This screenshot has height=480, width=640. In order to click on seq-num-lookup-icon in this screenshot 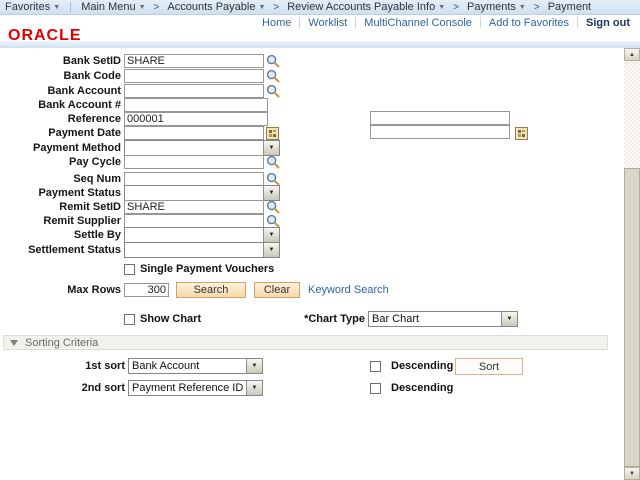, I will do `click(273, 179)`.